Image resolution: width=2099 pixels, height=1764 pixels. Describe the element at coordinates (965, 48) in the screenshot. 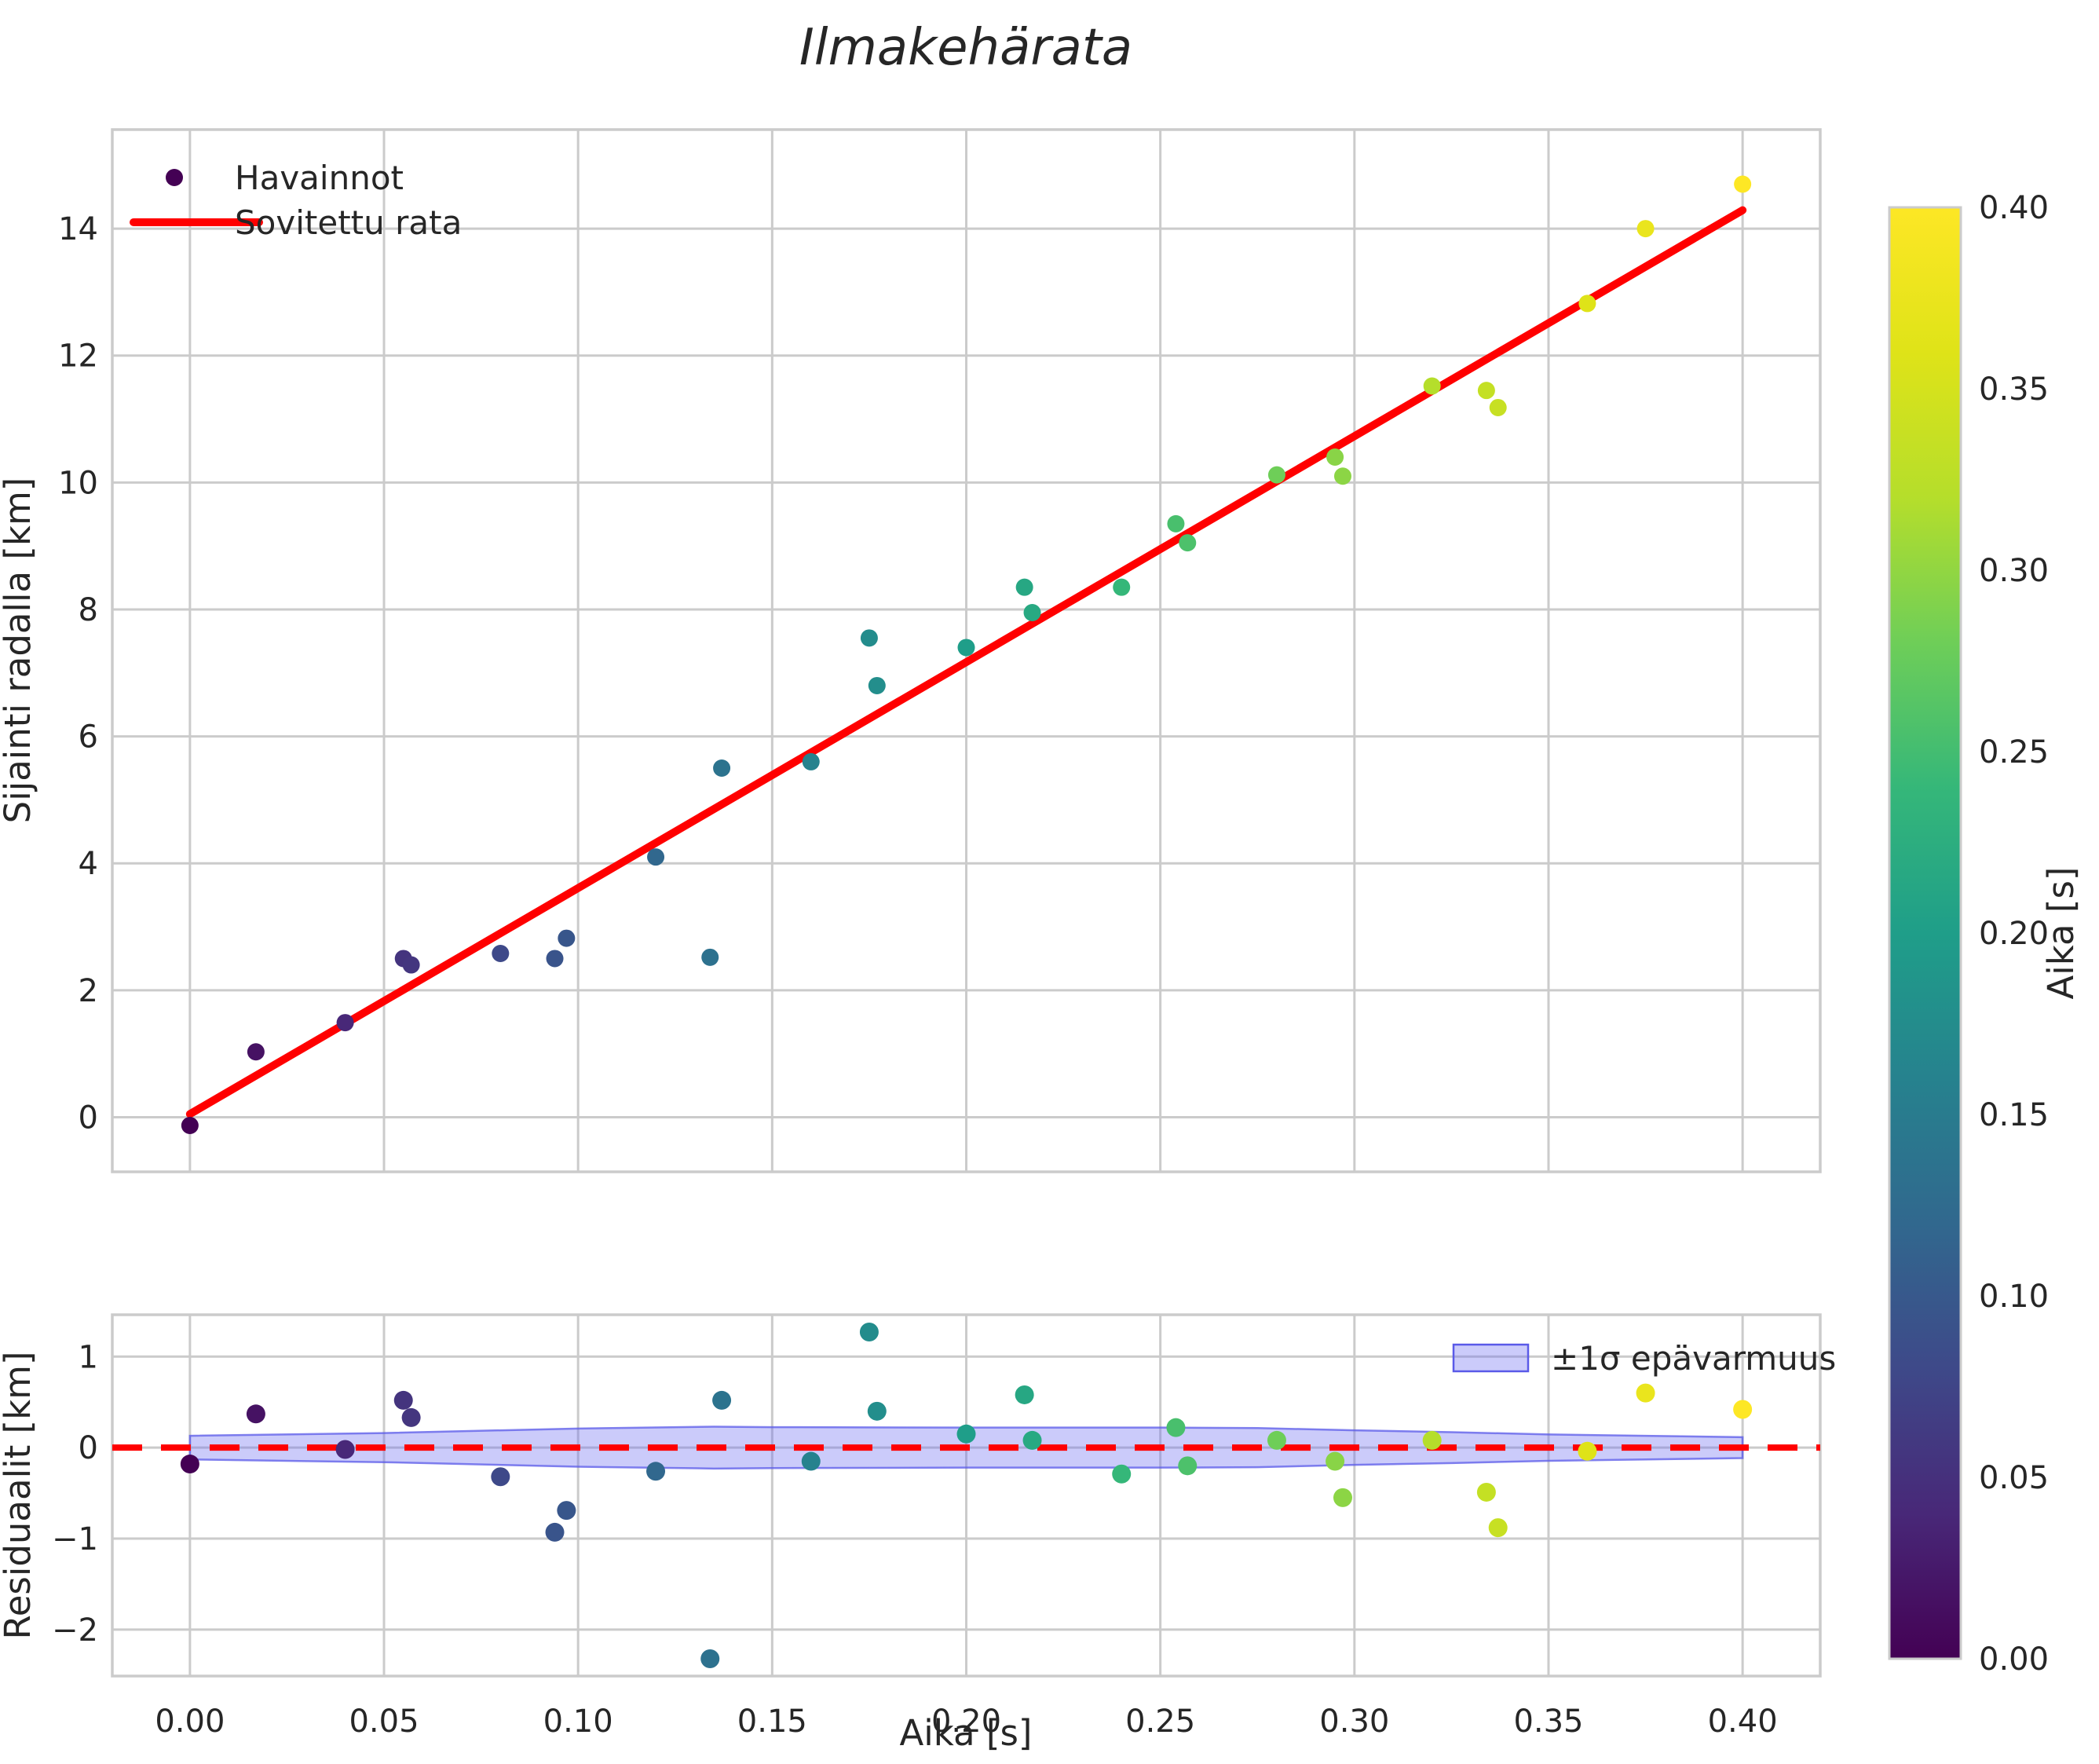

I see `chart-title: Ilmakehärata` at that location.